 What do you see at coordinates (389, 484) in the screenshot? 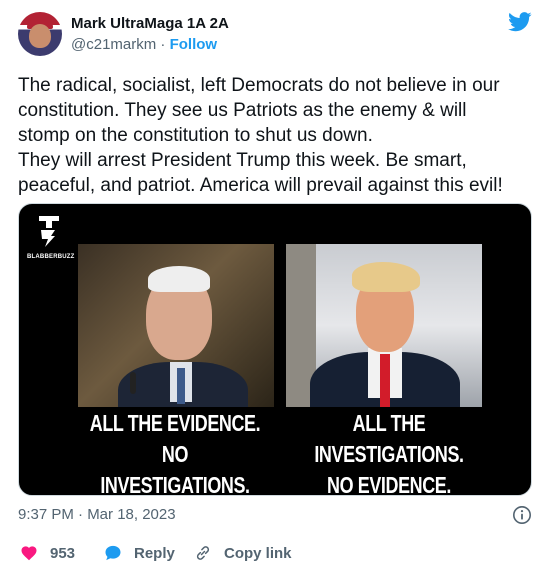
I see `caption-right-line-2: NO EVIDENCE.` at bounding box center [389, 484].